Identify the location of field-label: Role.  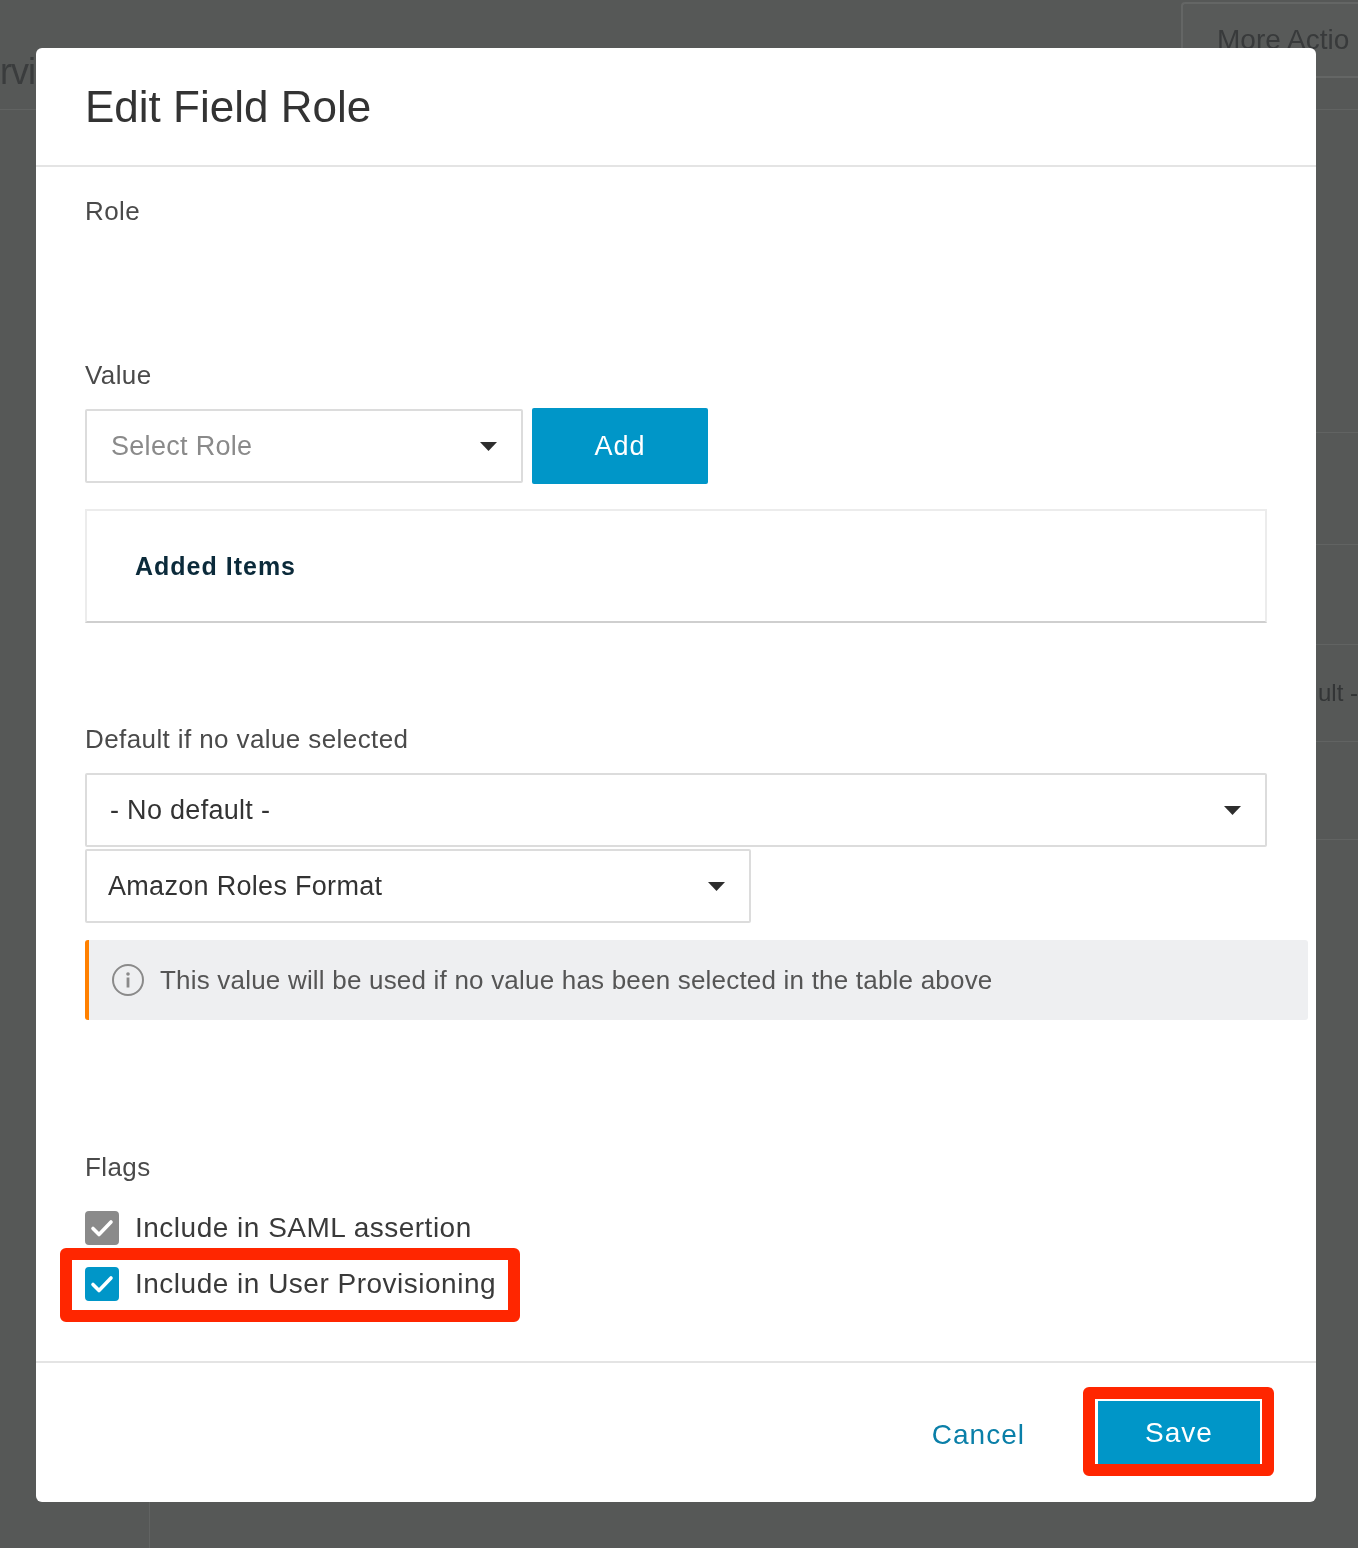
(113, 211).